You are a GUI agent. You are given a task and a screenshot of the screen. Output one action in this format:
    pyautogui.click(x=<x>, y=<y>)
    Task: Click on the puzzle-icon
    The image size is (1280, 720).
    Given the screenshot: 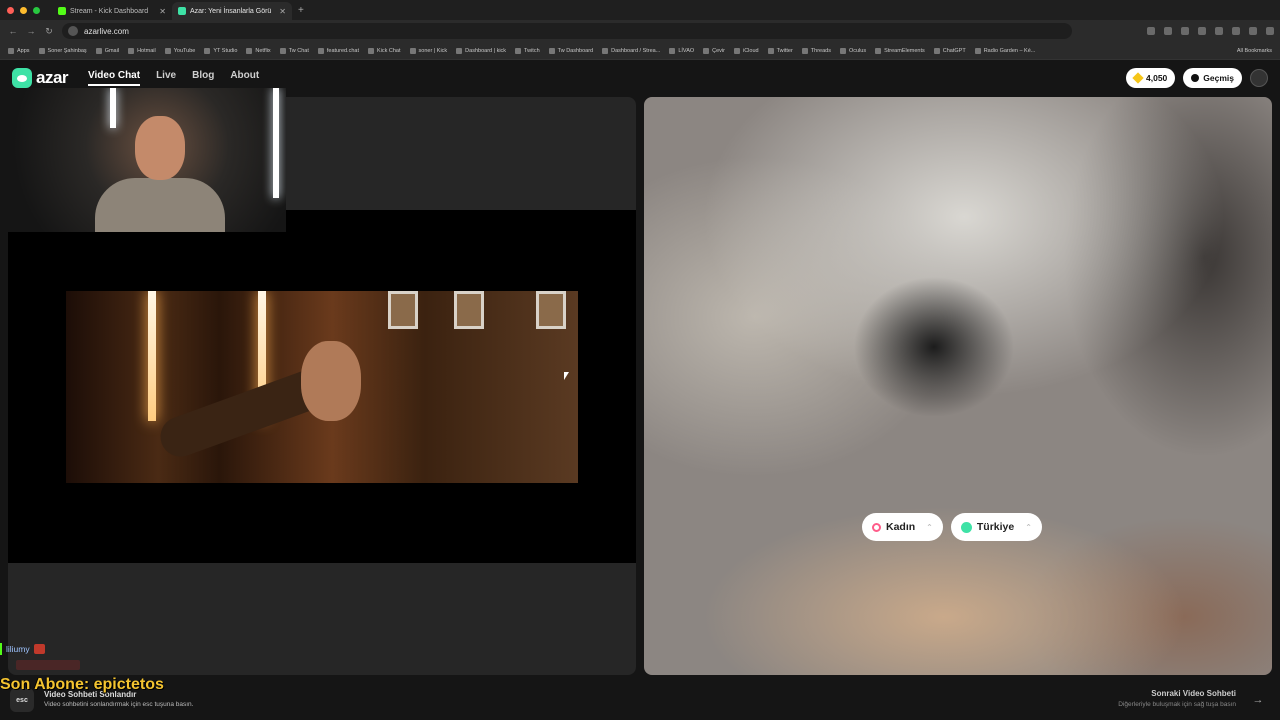 What is the action you would take?
    pyautogui.click(x=1236, y=31)
    